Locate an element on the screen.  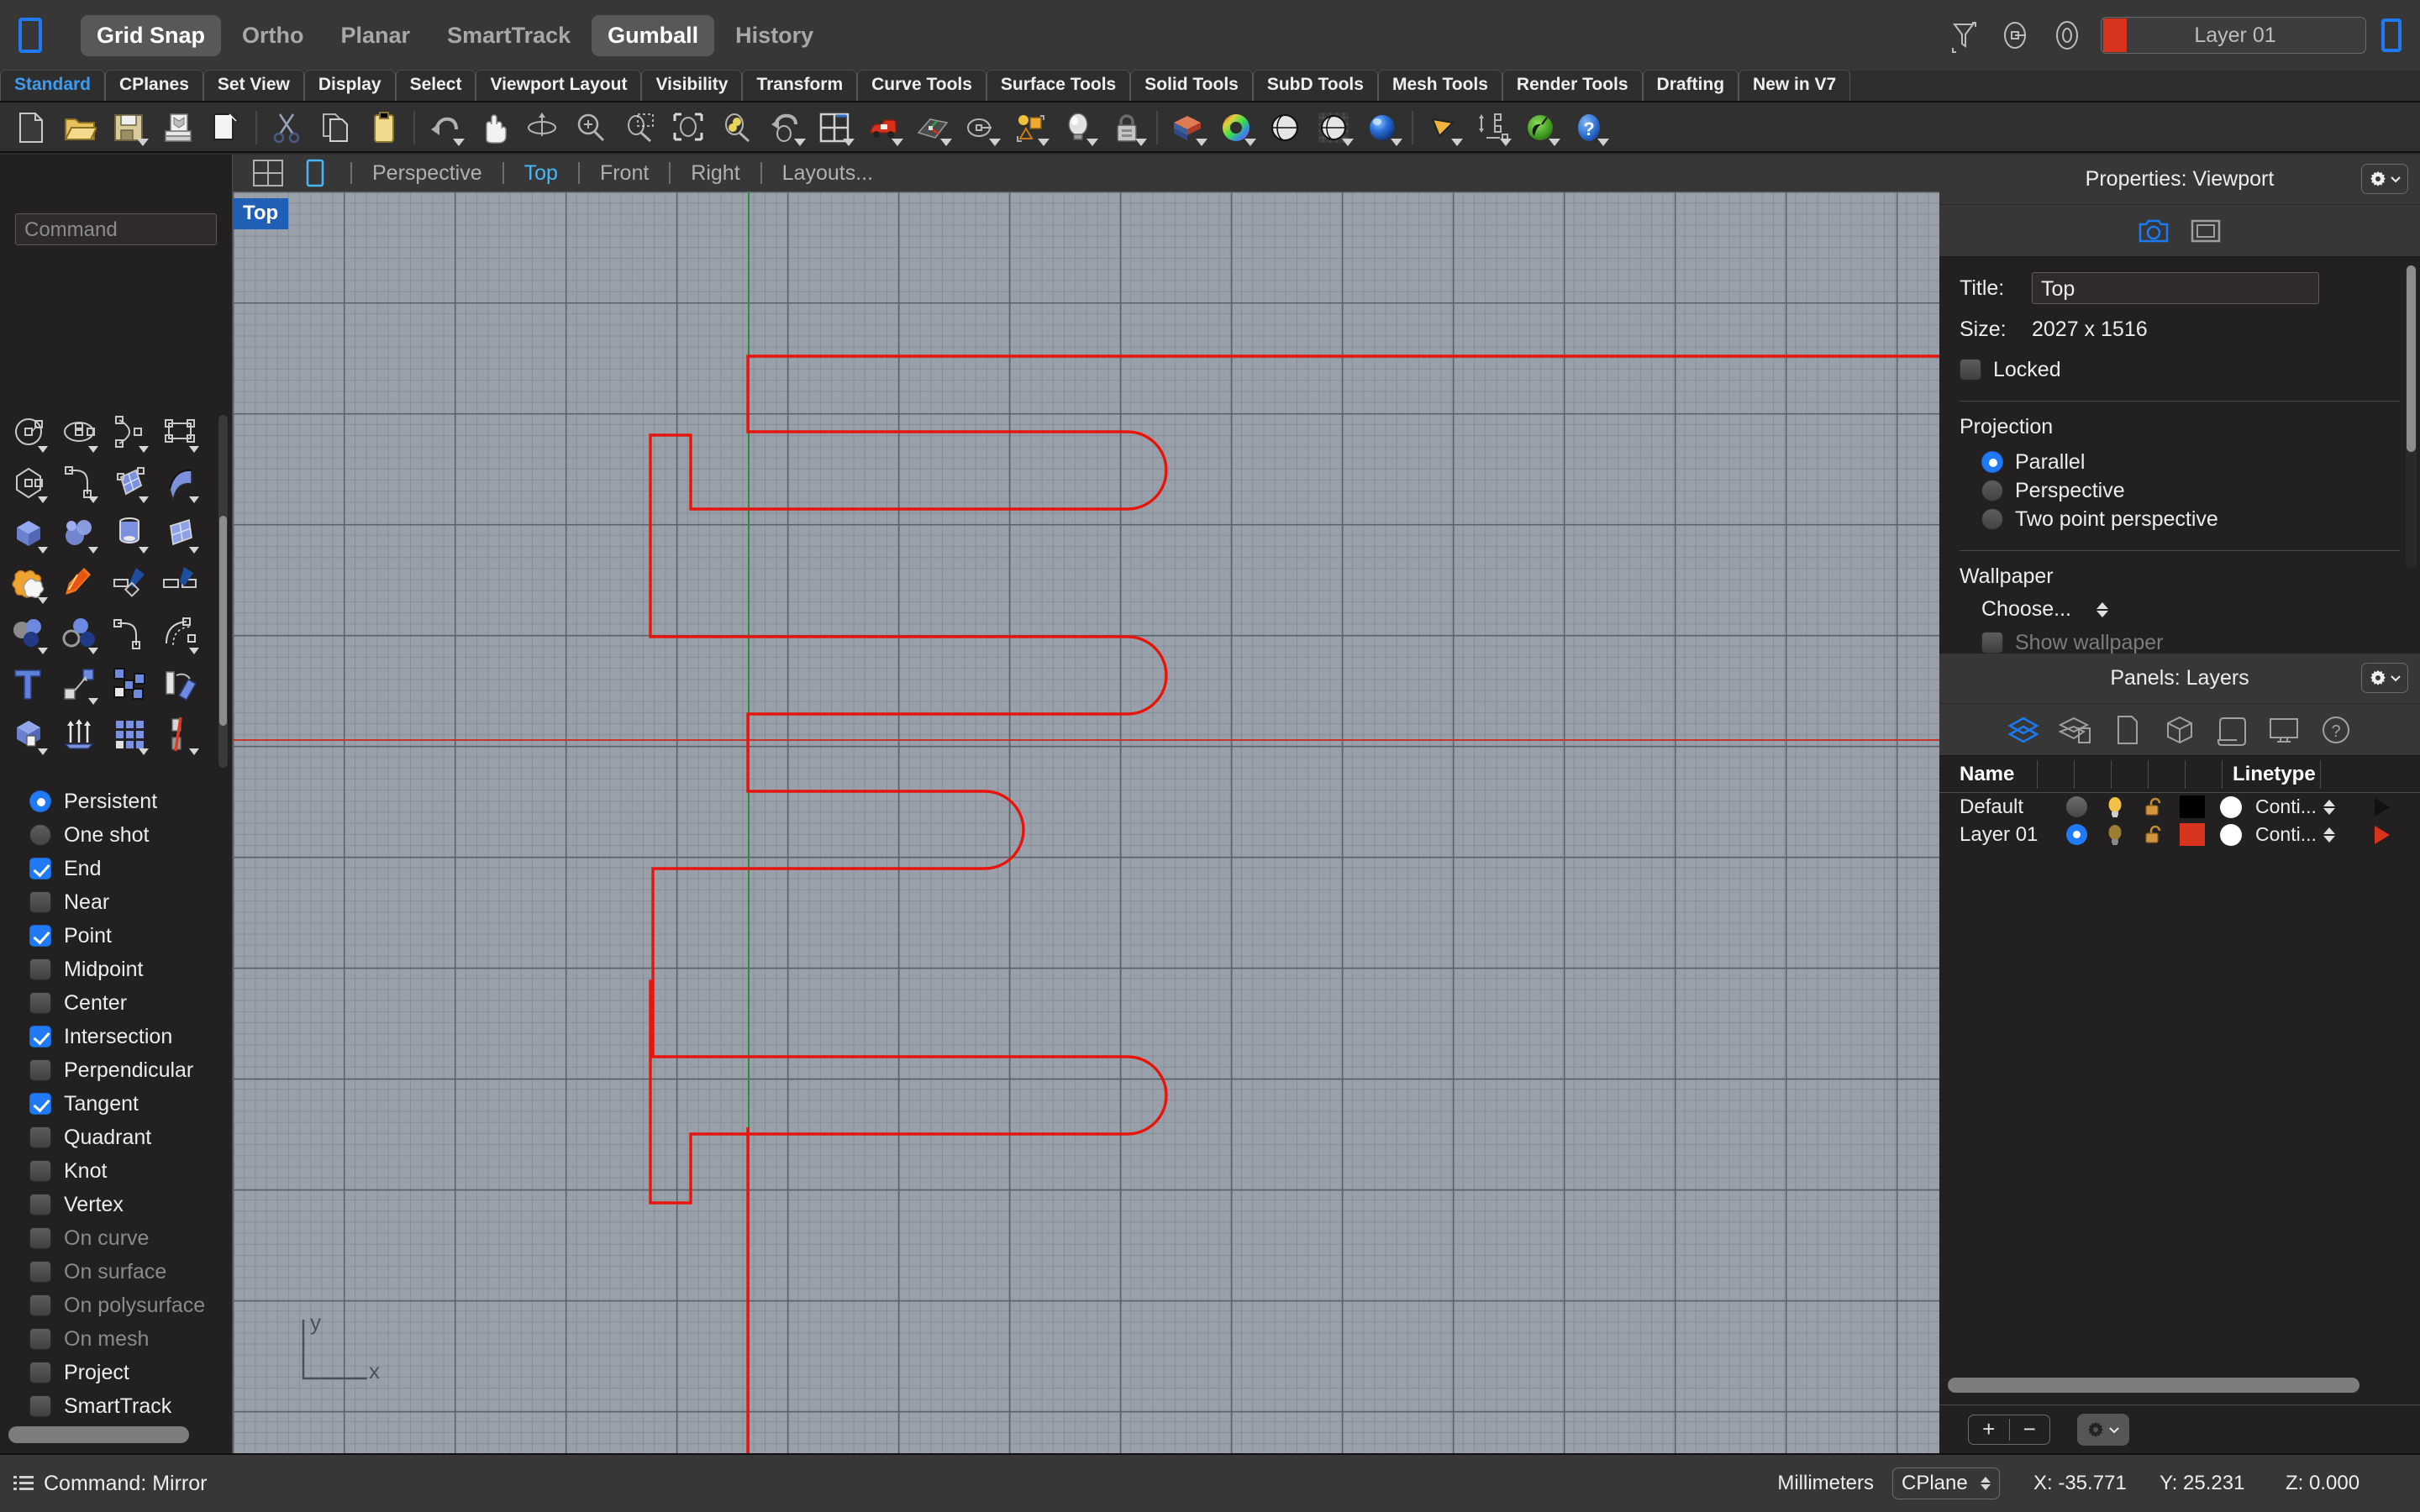
osnap-center-checkbox is located at coordinates (40, 1003).